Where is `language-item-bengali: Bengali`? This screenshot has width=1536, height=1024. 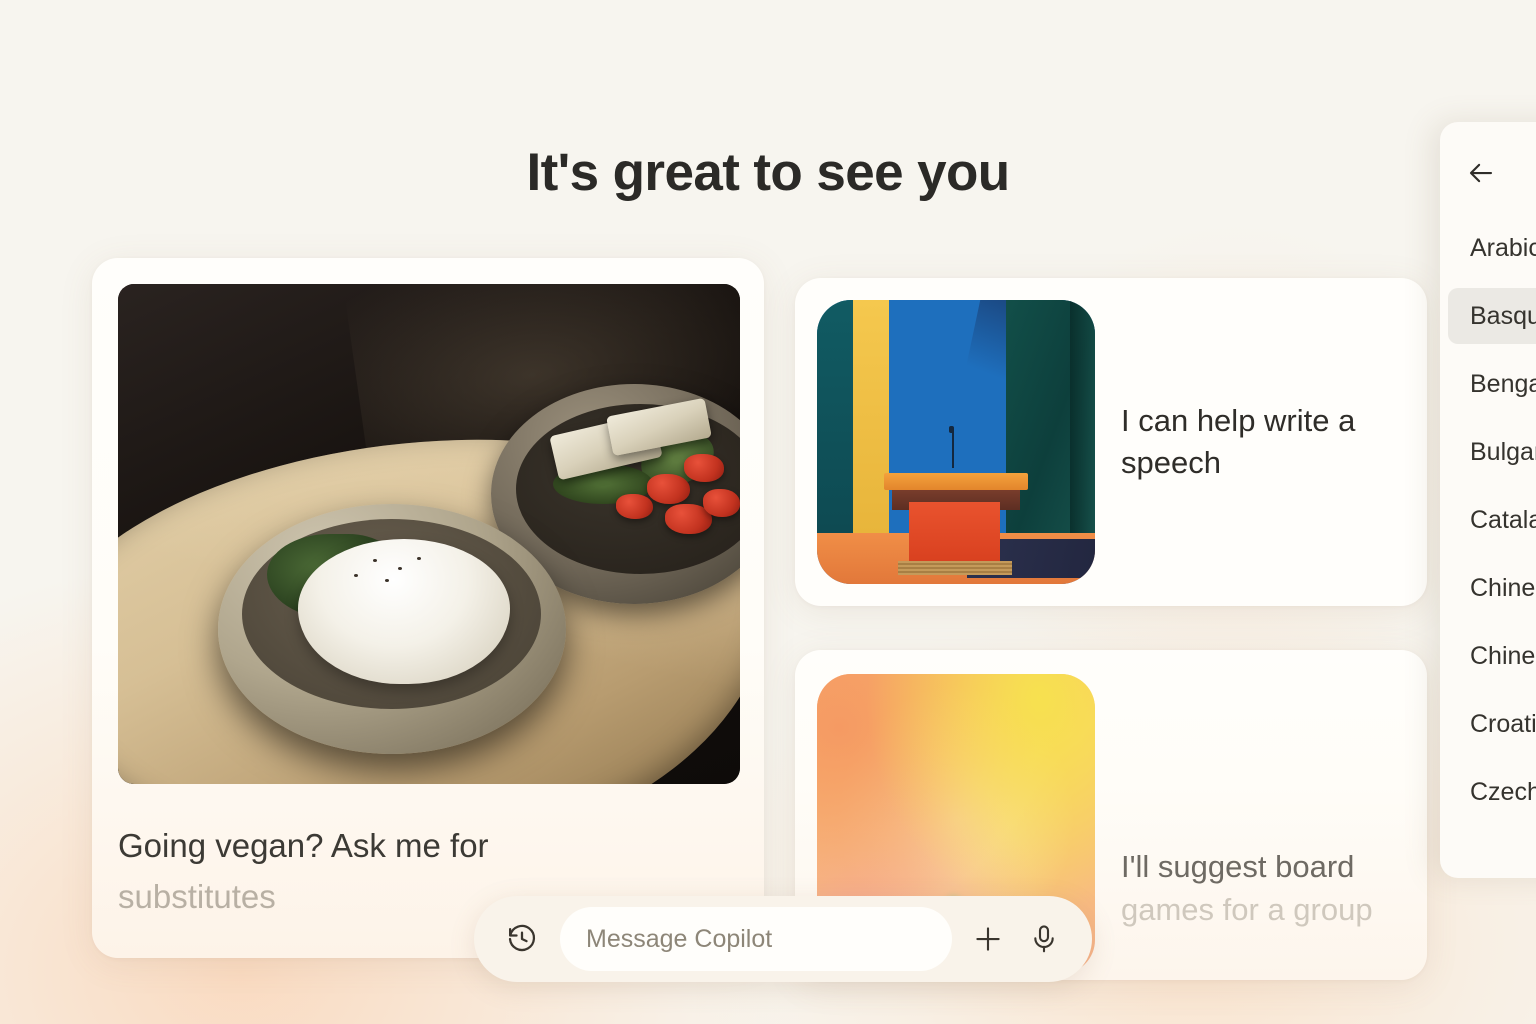
language-item-bengali: Bengali is located at coordinates (1492, 384).